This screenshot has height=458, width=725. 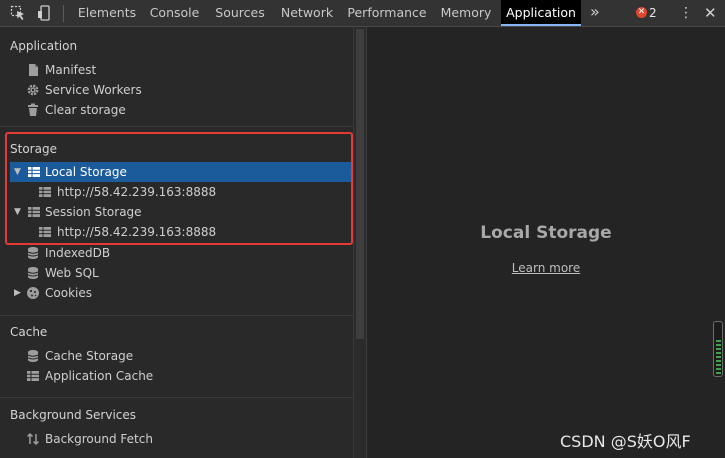 I want to click on sidebar-item-label: Manifest, so click(x=71, y=70).